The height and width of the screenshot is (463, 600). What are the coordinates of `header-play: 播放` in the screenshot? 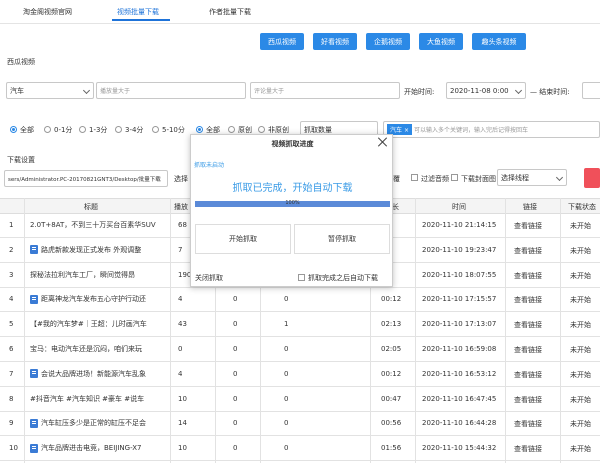 It's located at (181, 207).